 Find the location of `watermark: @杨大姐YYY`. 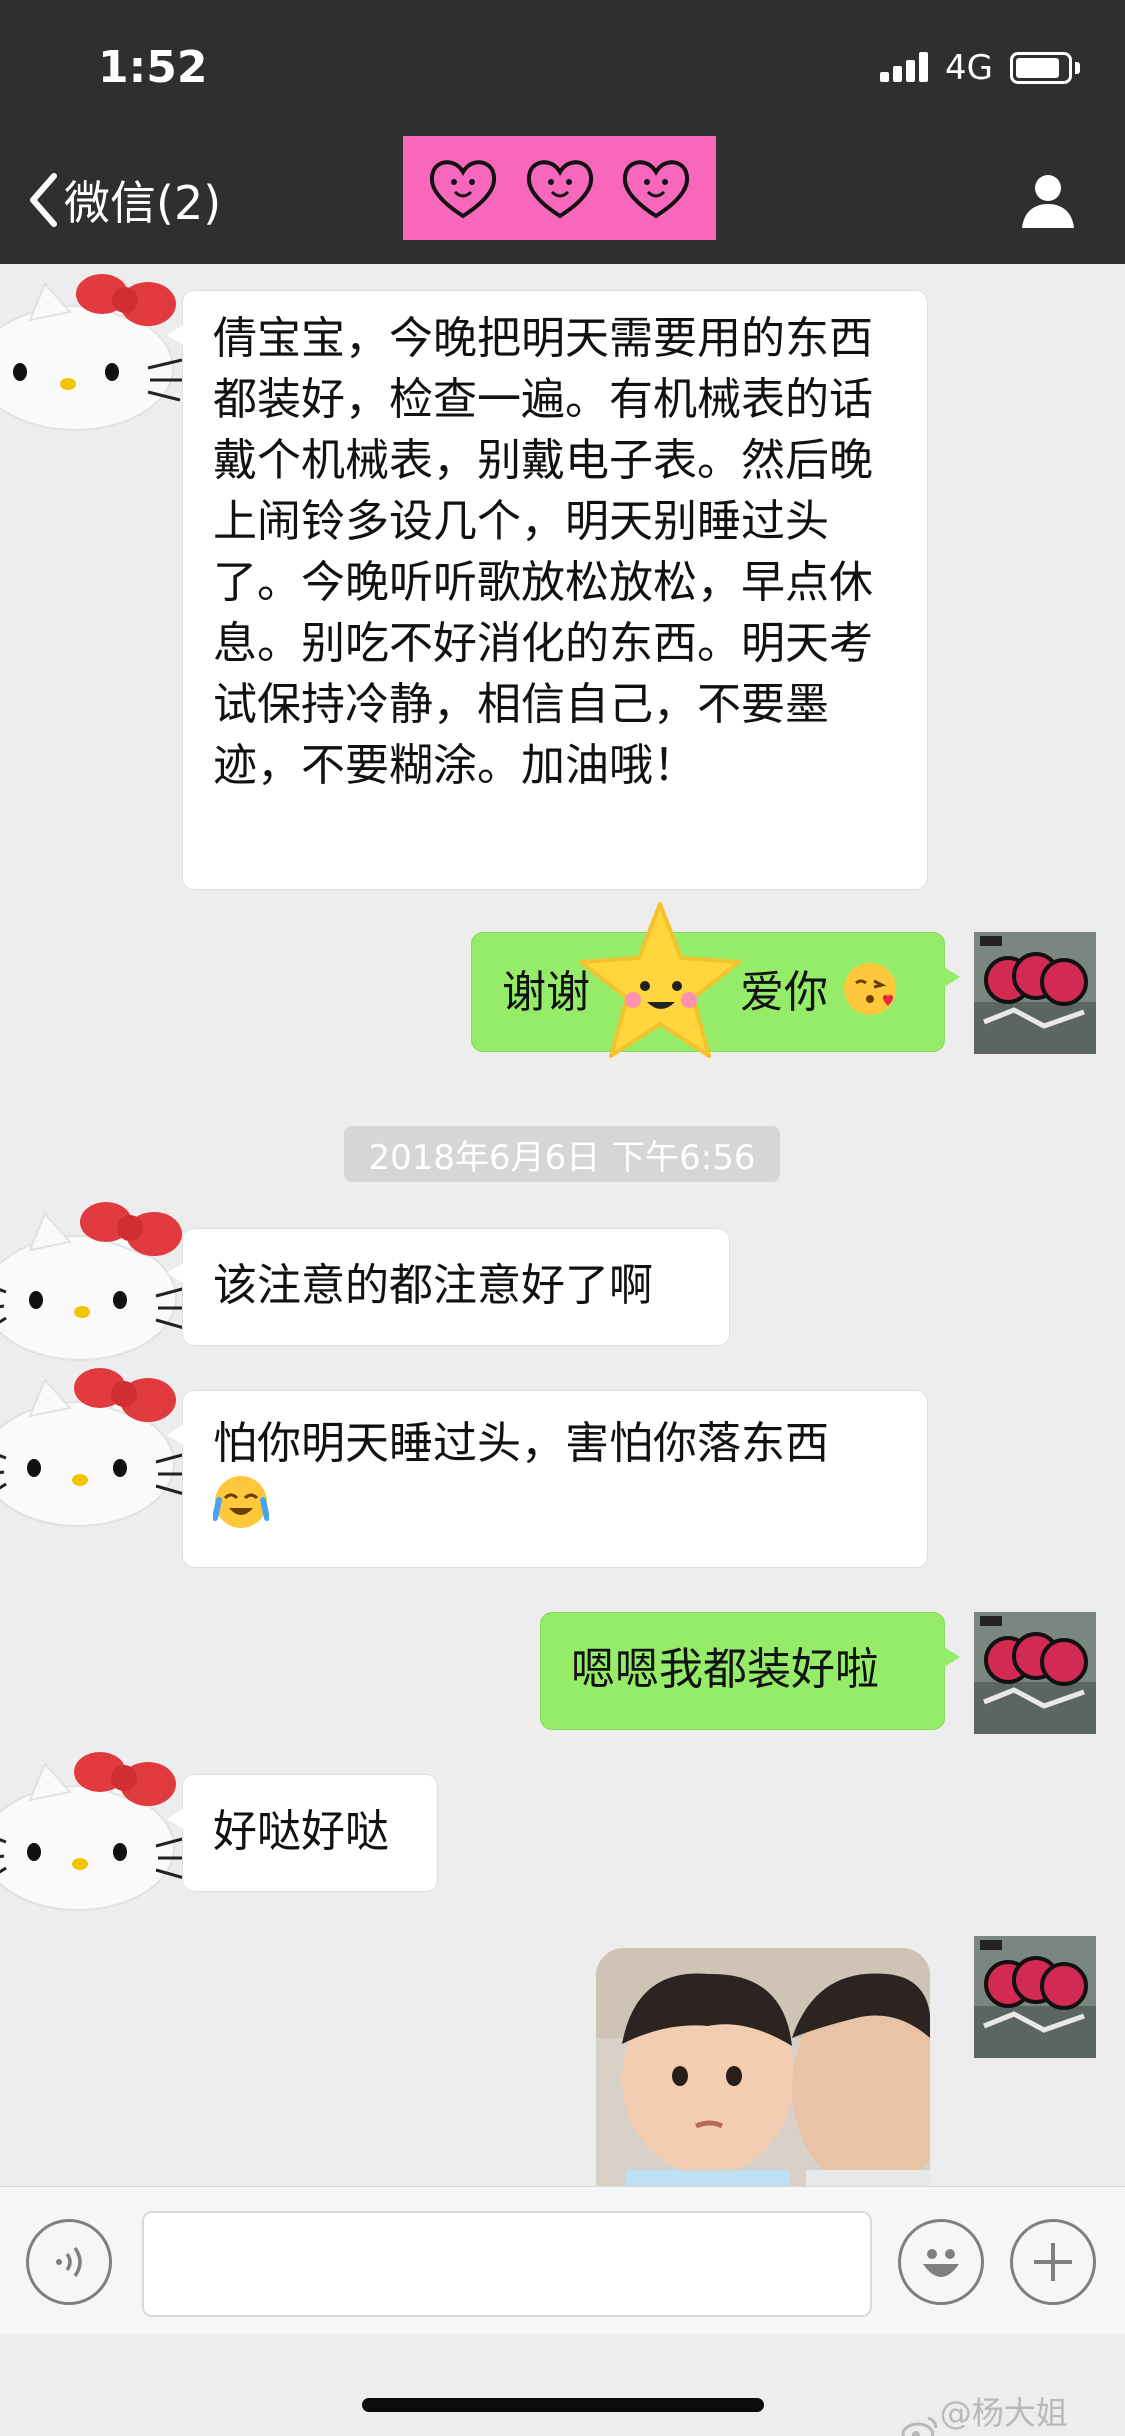

watermark: @杨大姐YYY is located at coordinates (1012, 2412).